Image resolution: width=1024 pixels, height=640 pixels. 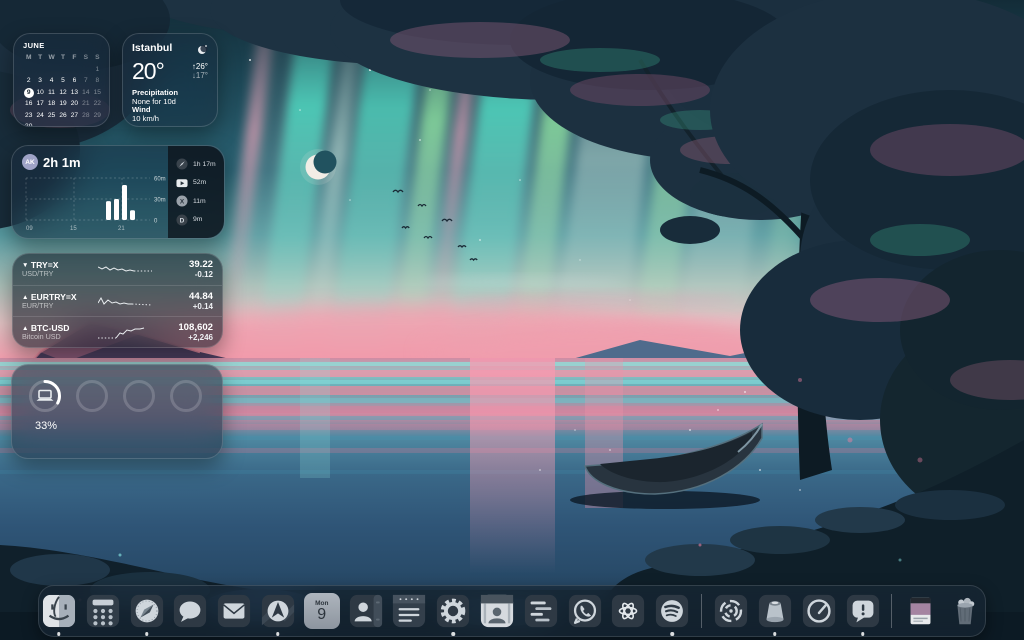 I want to click on calendar-day: 21, so click(x=86, y=103).